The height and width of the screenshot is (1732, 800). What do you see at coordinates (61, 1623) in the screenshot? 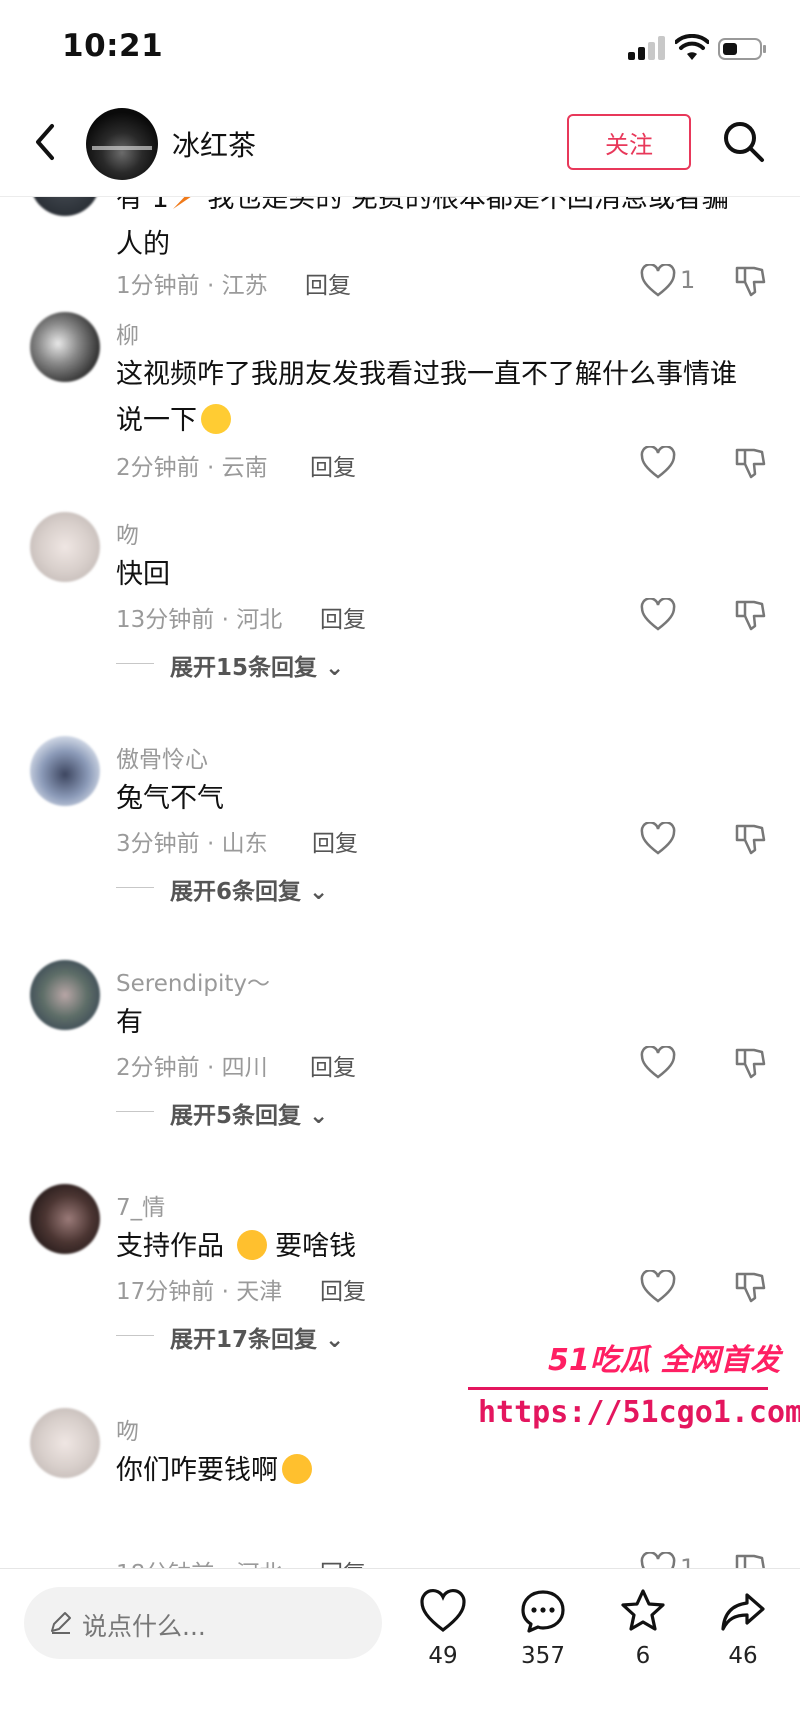
I see `pencil-icon` at bounding box center [61, 1623].